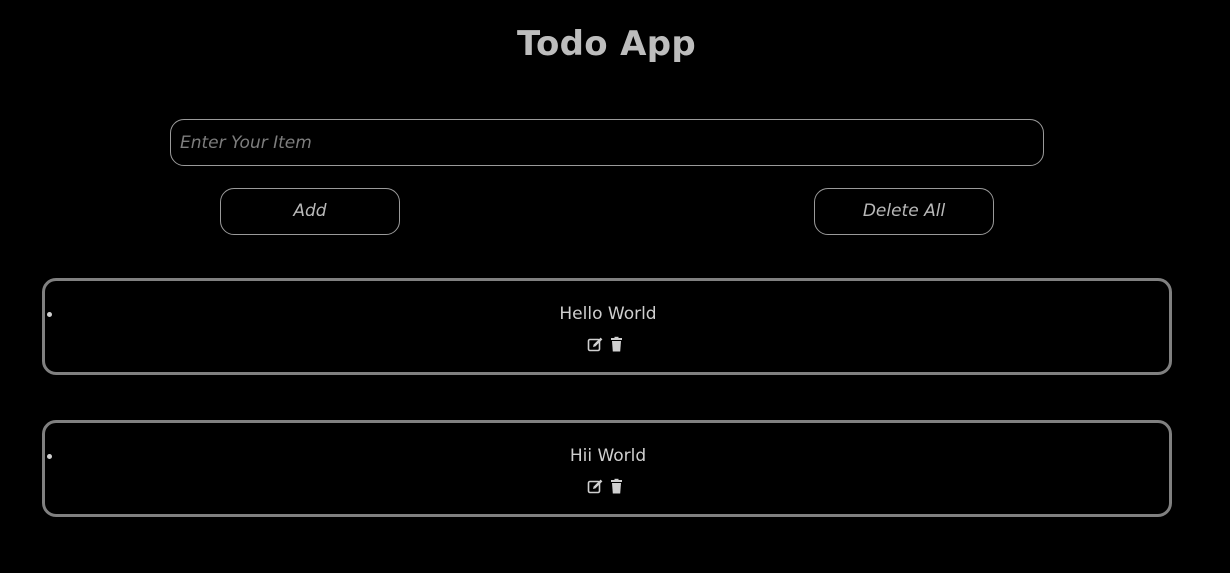 This screenshot has height=573, width=1230. I want to click on item-input, so click(607, 142).